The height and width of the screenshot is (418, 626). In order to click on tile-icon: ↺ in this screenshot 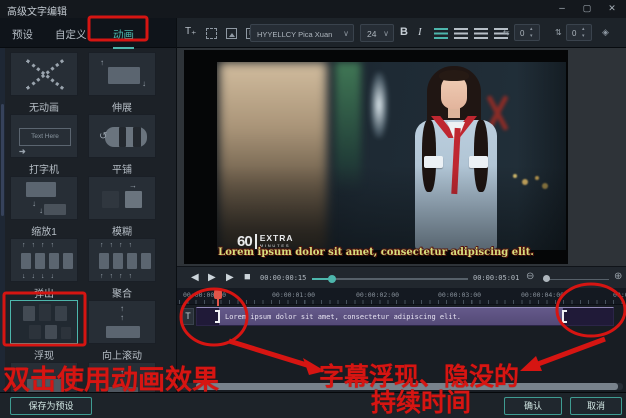, I will do `click(122, 136)`.